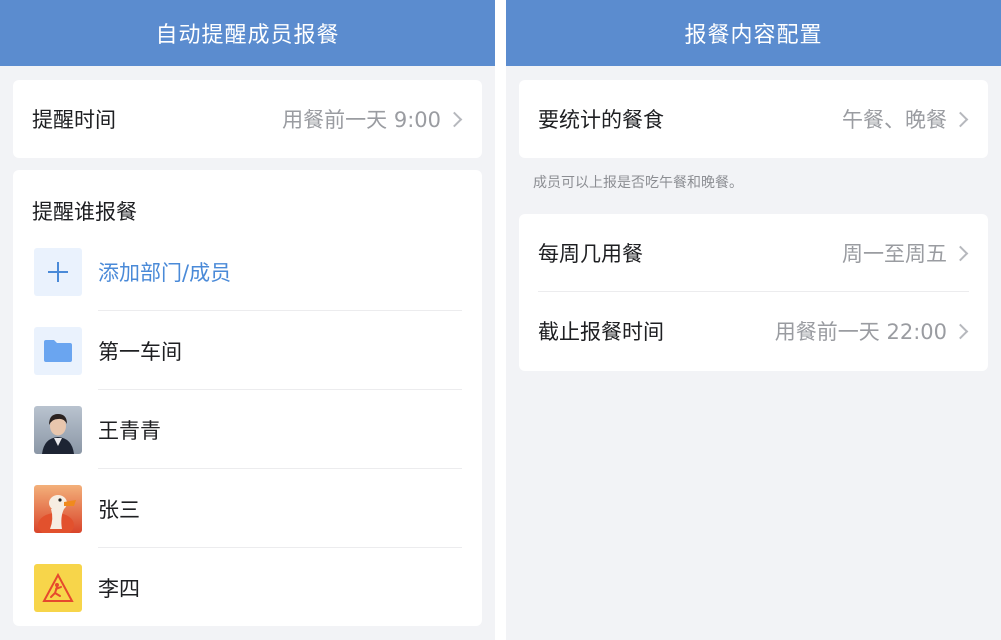 Image resolution: width=1001 pixels, height=640 pixels. I want to click on member-item: 王青青, so click(247, 429).